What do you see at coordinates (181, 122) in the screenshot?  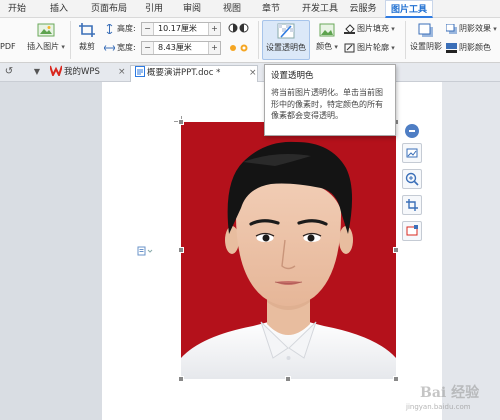 I see `resize-handle-top-left` at bounding box center [181, 122].